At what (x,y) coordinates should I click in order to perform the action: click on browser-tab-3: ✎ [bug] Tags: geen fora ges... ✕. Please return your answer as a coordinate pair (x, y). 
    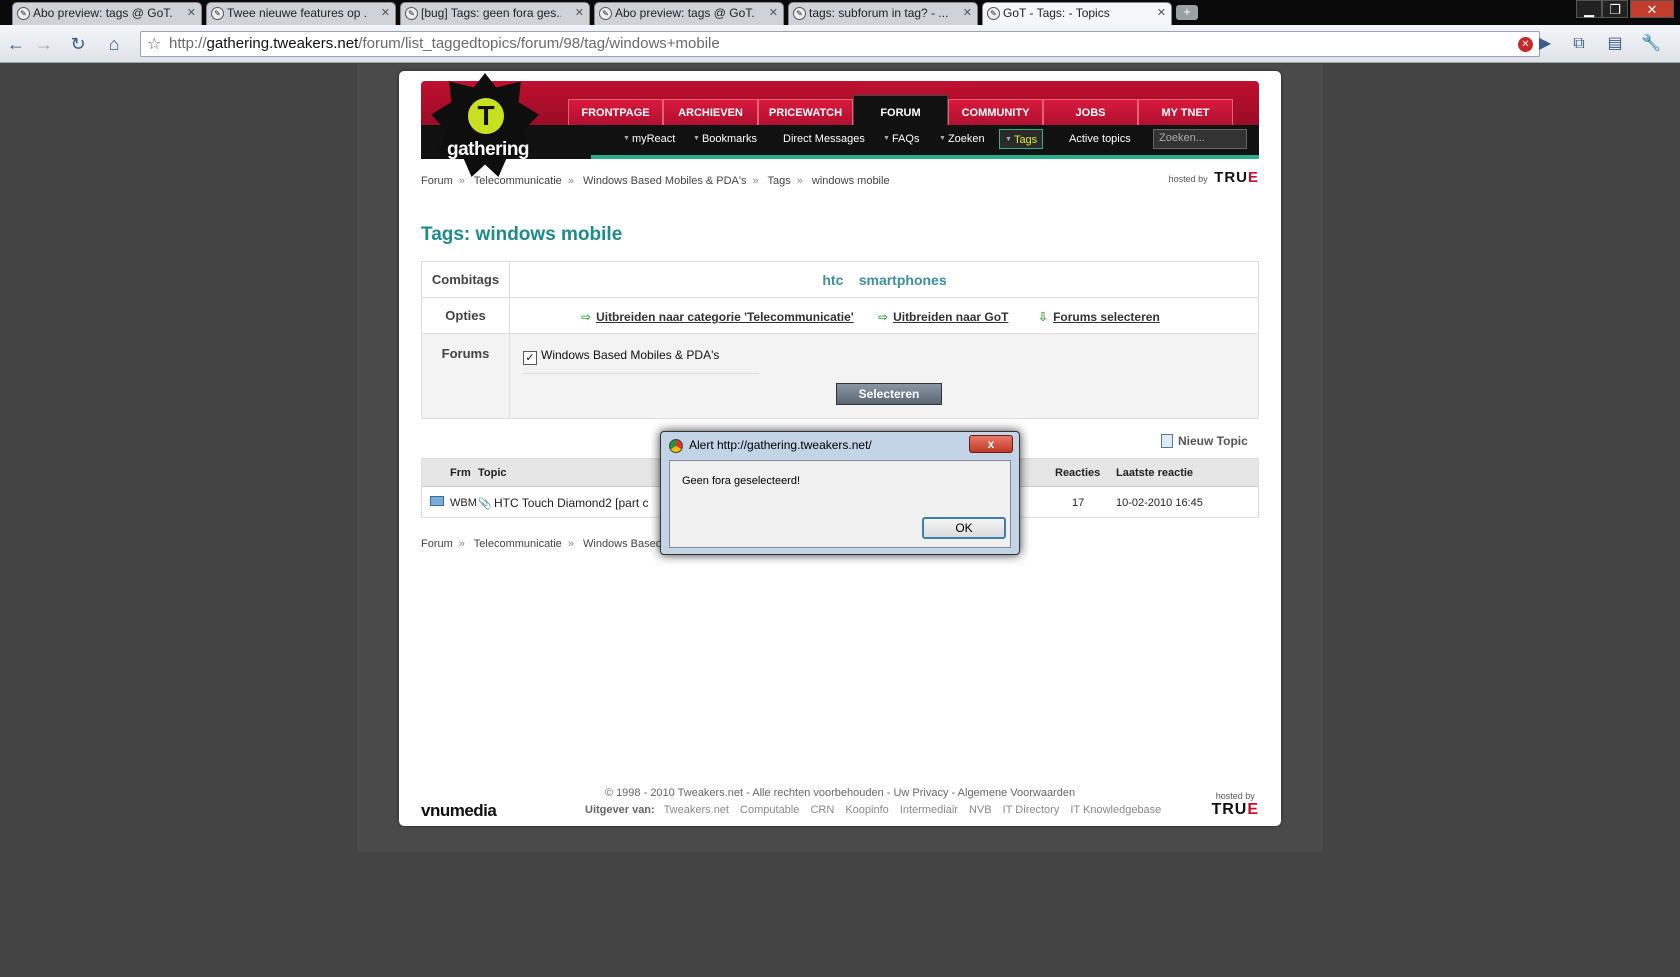
    Looking at the image, I should click on (495, 13).